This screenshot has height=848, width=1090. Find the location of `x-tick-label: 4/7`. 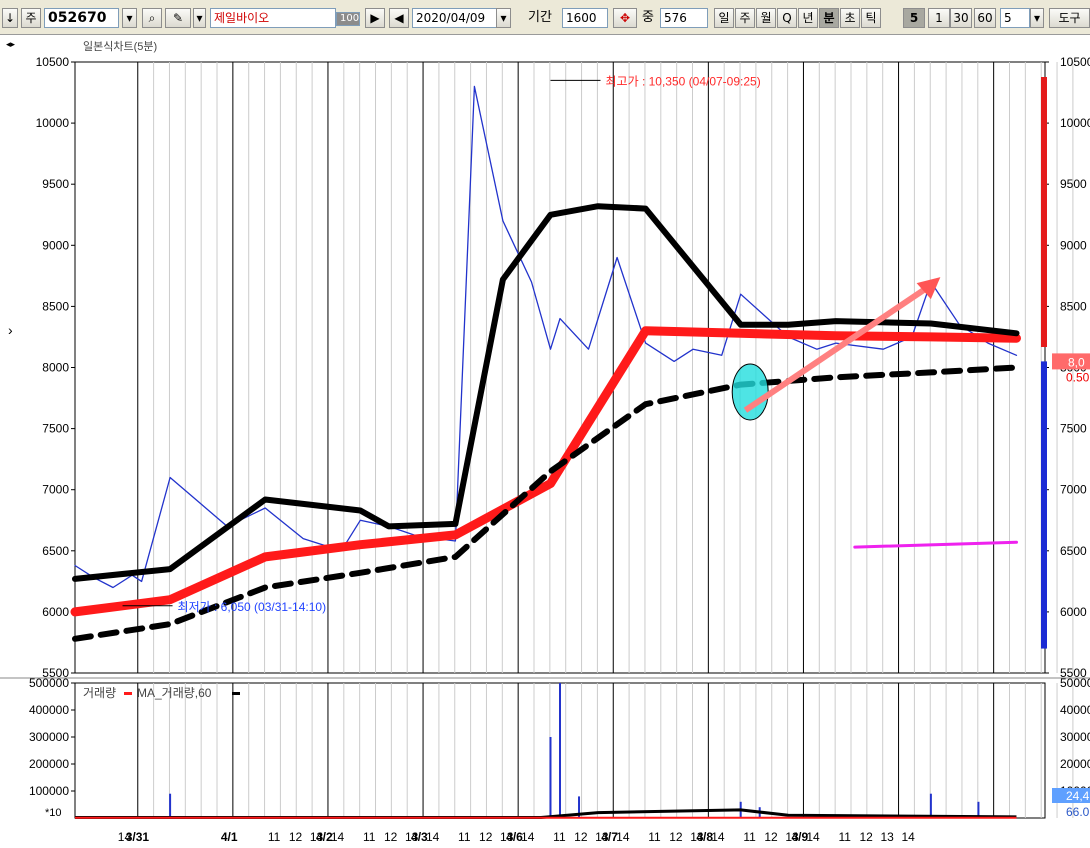

x-tick-label: 4/7 is located at coordinates (609, 837).